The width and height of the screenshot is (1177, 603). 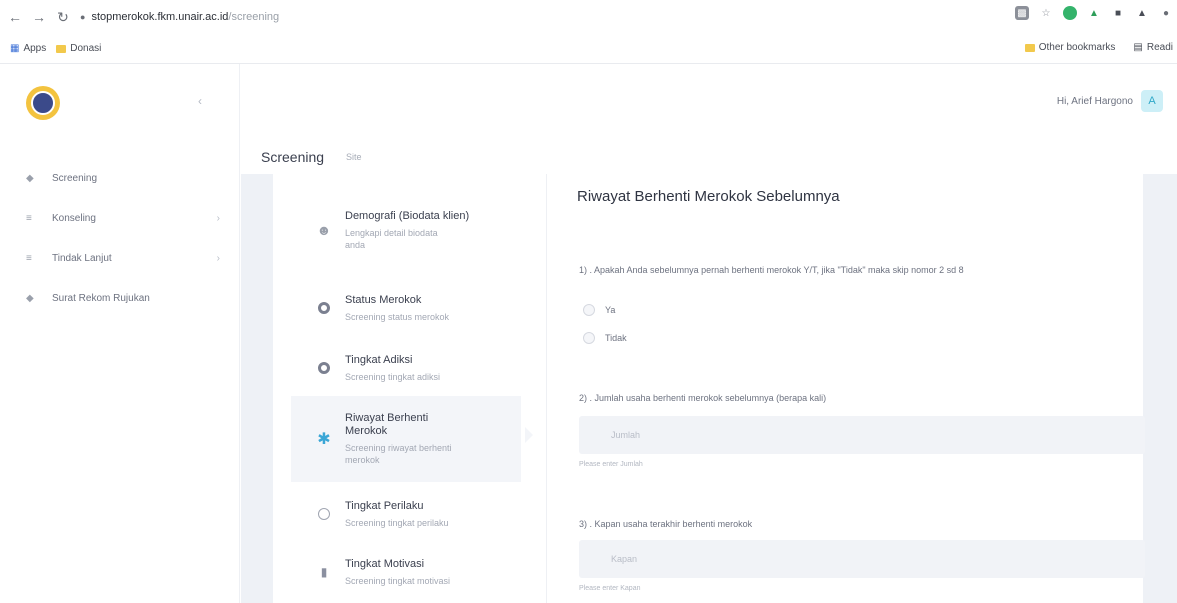 I want to click on step-title: Status Merokok, so click(x=383, y=299).